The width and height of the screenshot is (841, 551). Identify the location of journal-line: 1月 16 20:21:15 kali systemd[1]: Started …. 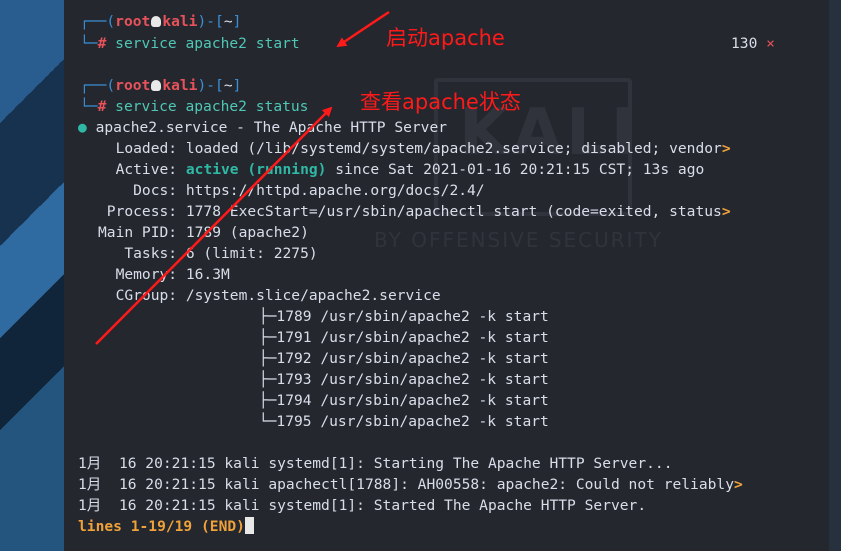
(362, 505).